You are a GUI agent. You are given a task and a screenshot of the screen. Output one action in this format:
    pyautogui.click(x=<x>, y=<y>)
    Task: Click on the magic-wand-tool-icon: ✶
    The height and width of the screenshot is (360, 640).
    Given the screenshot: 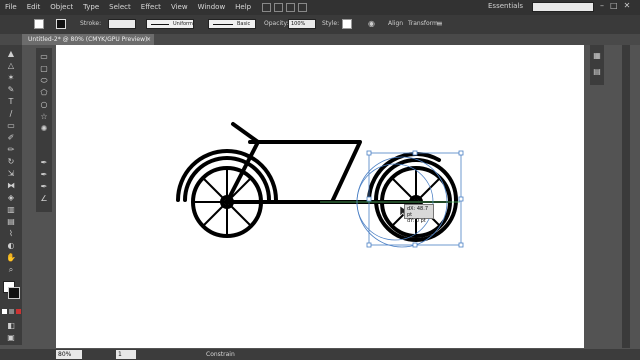 What is the action you would take?
    pyautogui.click(x=11, y=78)
    